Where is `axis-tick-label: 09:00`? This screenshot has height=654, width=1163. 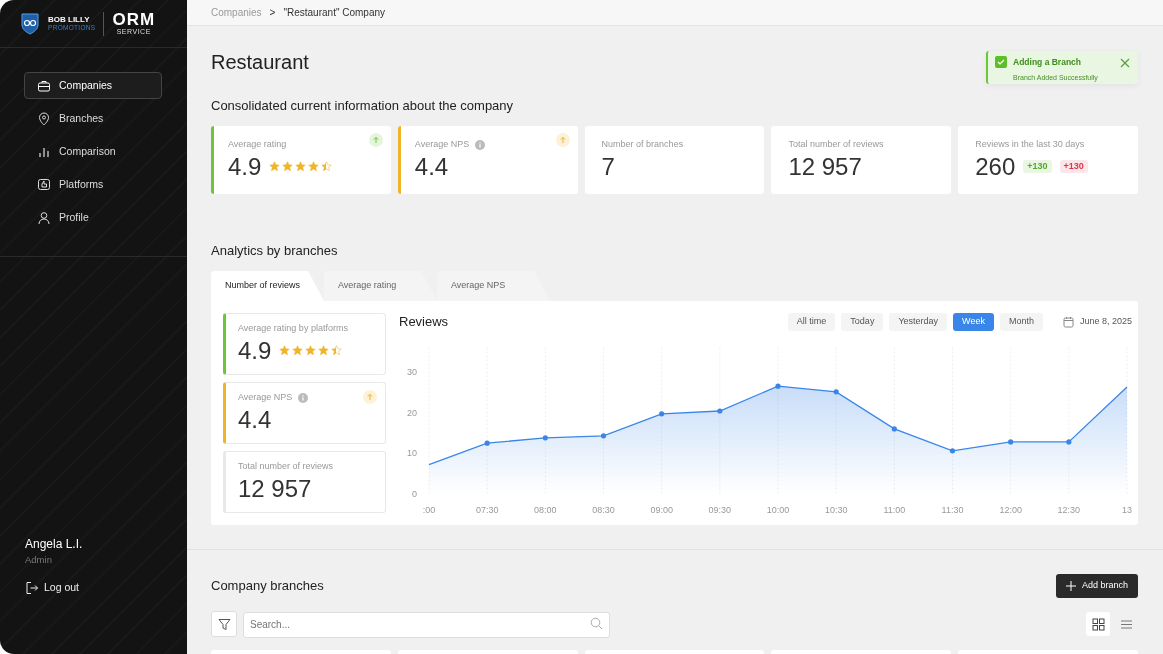
axis-tick-label: 09:00 is located at coordinates (661, 510).